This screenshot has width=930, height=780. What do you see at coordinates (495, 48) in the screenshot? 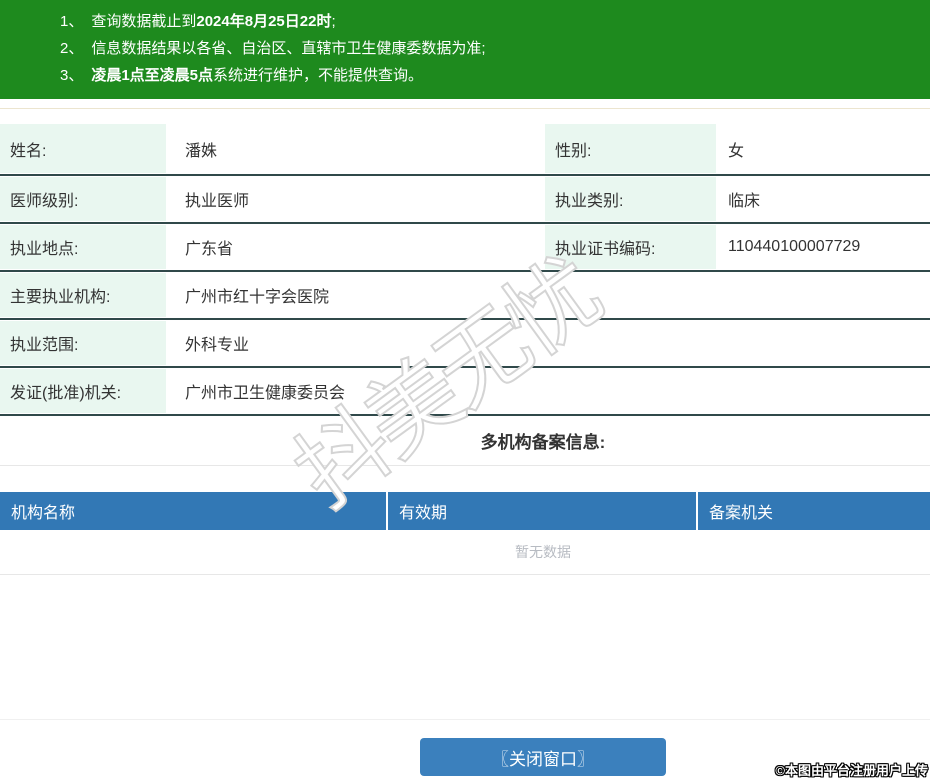
I see `notice-line-2: 2、 信息数据结果以各省、自治区、直辖市卫生健康委数据为准;` at bounding box center [495, 48].